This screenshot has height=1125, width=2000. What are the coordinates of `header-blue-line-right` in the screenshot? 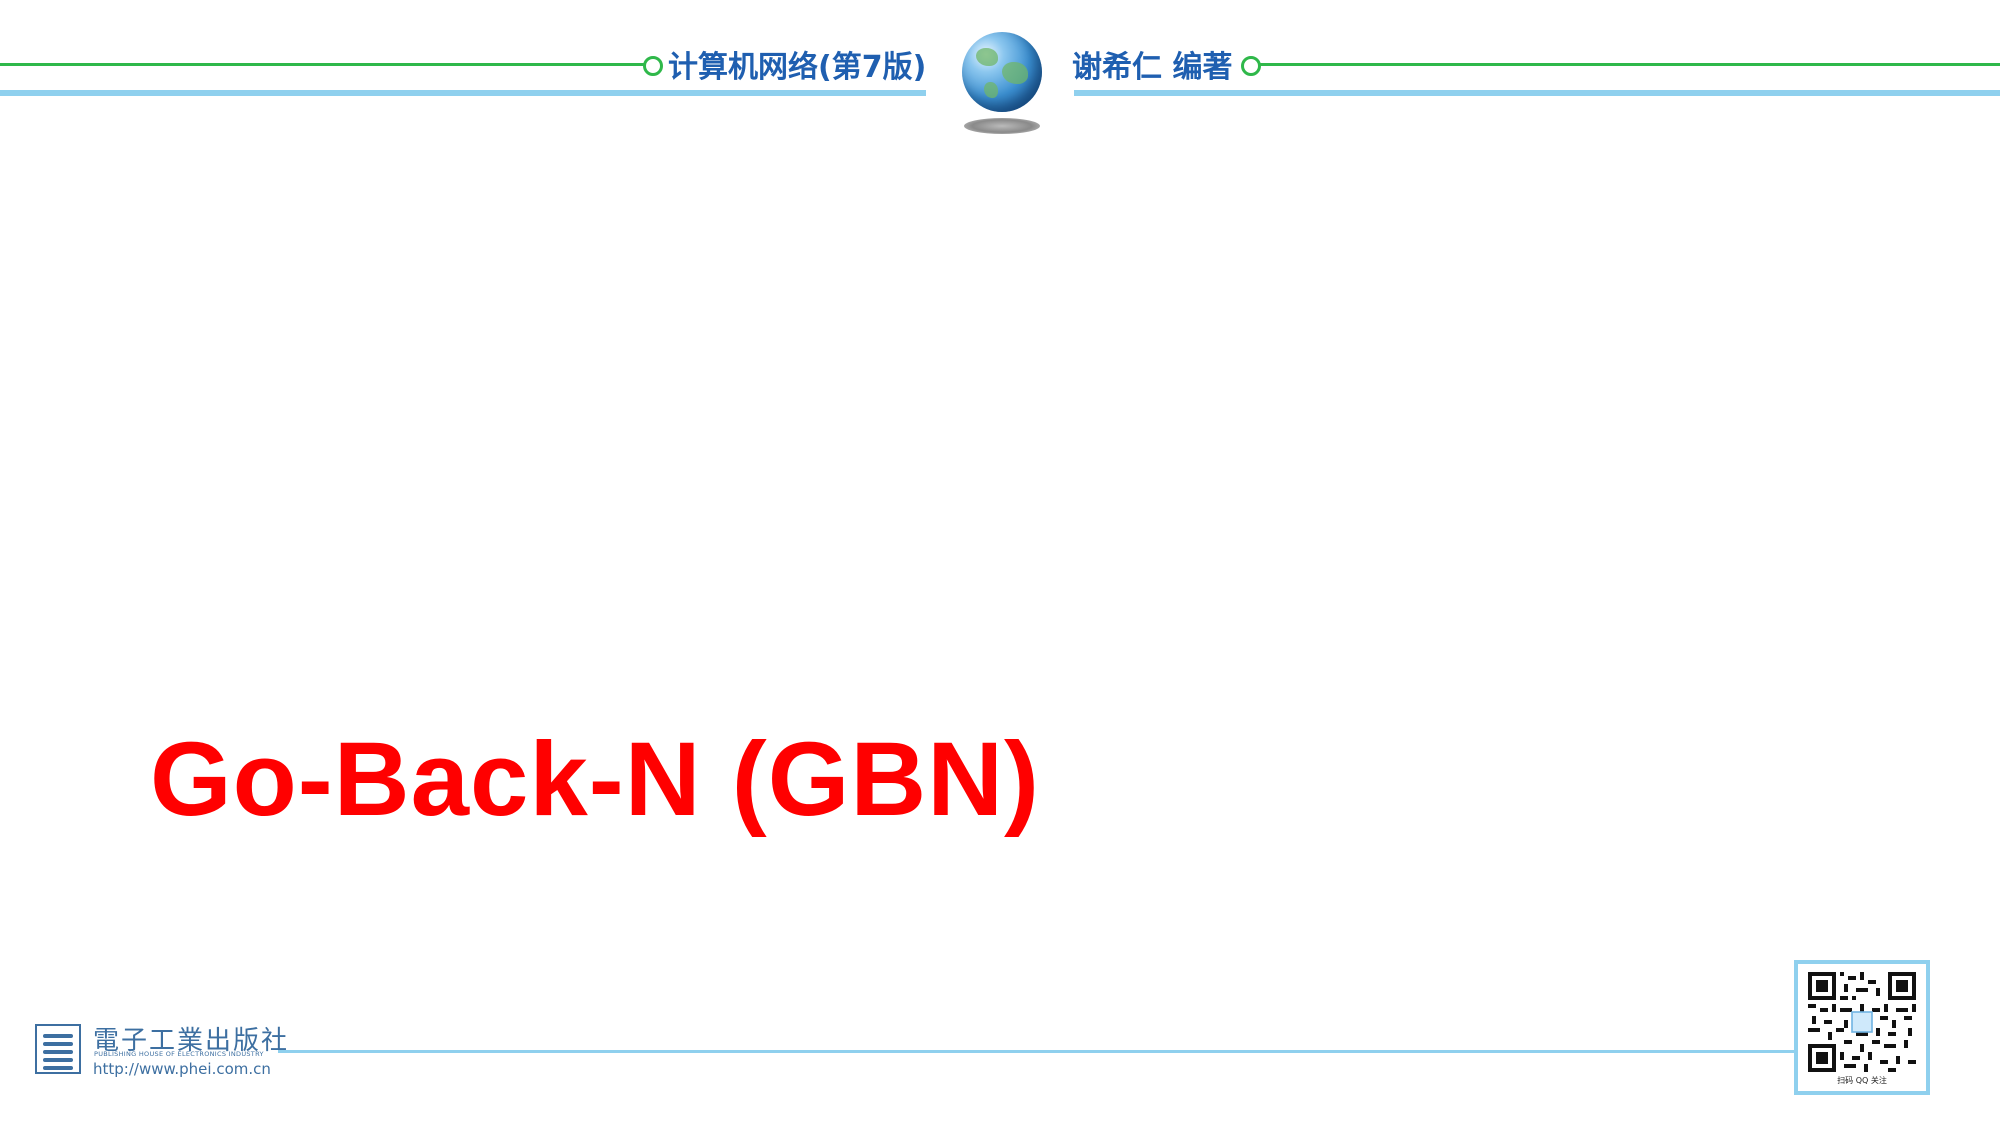 It's located at (1537, 93).